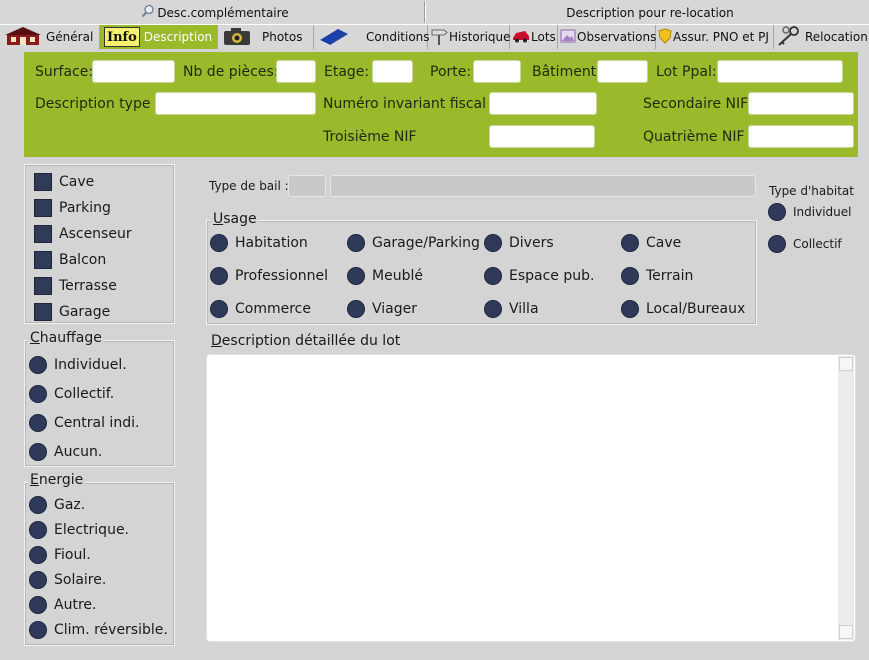 This screenshot has width=869, height=660. What do you see at coordinates (159, 37) in the screenshot?
I see `tab-description: Info Description` at bounding box center [159, 37].